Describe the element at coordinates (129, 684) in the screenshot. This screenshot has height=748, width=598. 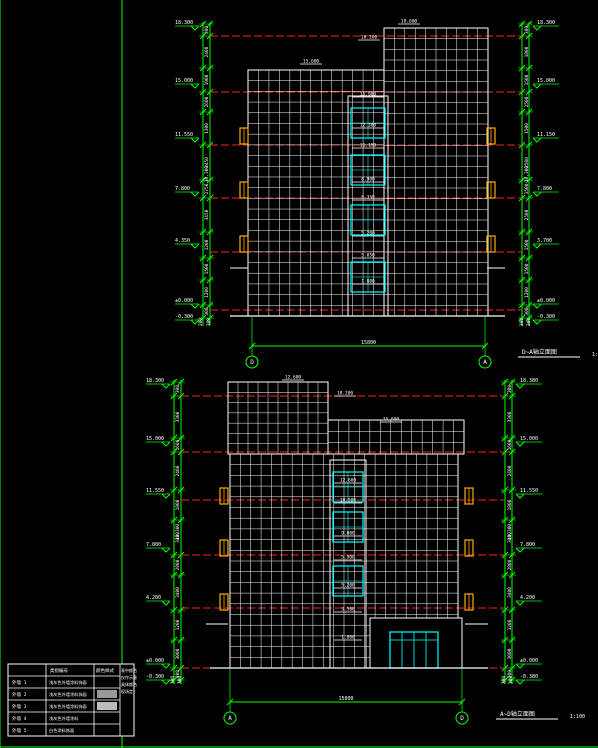
I see `legend-note: 具体颜色` at that location.